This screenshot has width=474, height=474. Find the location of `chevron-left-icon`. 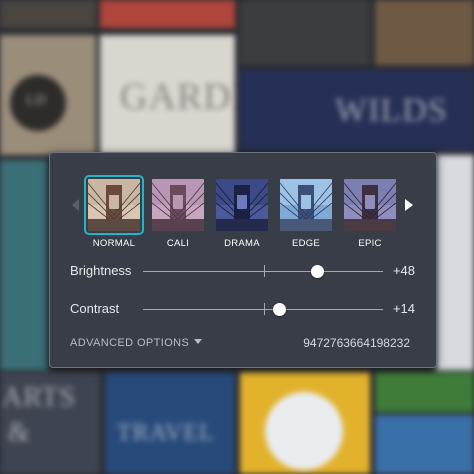

chevron-left-icon is located at coordinates (75, 205).